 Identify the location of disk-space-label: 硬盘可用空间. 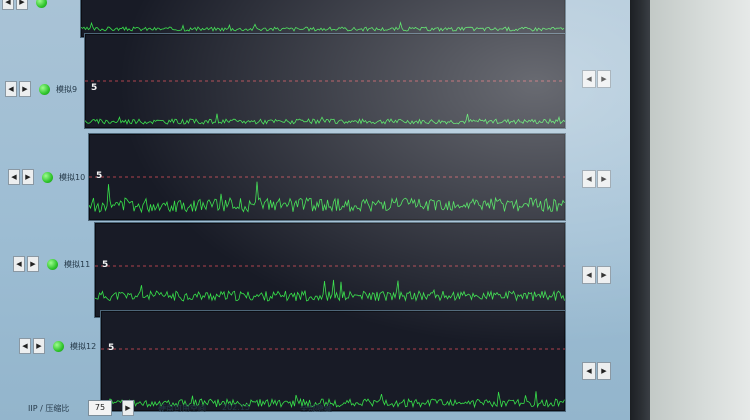
(182, 408).